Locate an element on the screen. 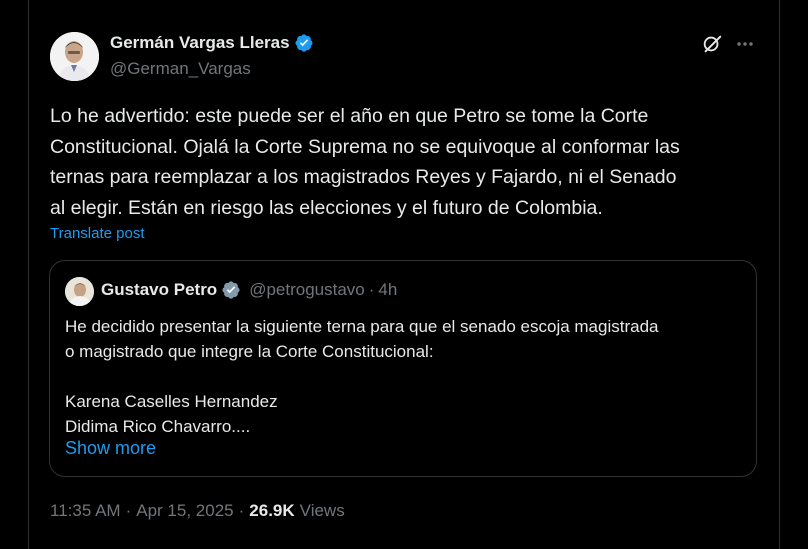 The height and width of the screenshot is (549, 808). column-border-right is located at coordinates (779, 274).